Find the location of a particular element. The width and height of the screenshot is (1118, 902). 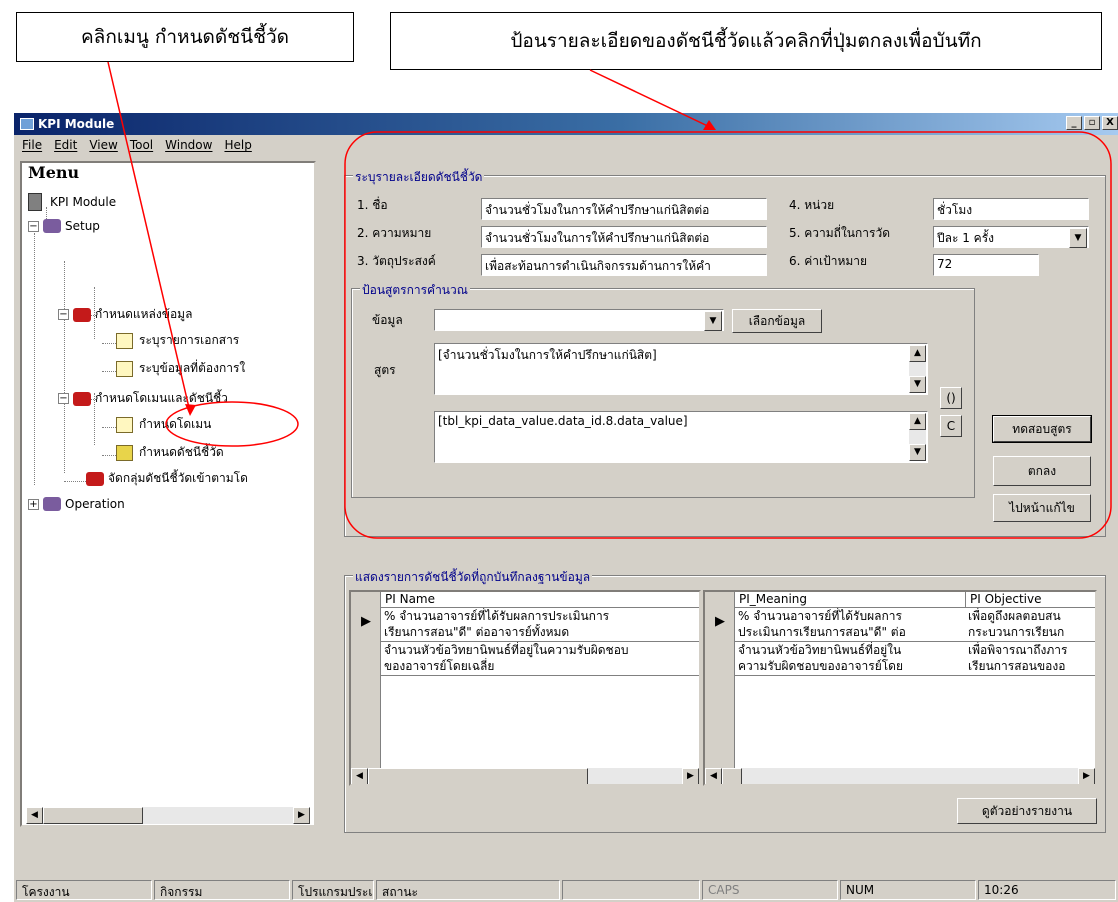

tree-label-doc-list: ระบุรายการเอกสาร is located at coordinates (189, 340).